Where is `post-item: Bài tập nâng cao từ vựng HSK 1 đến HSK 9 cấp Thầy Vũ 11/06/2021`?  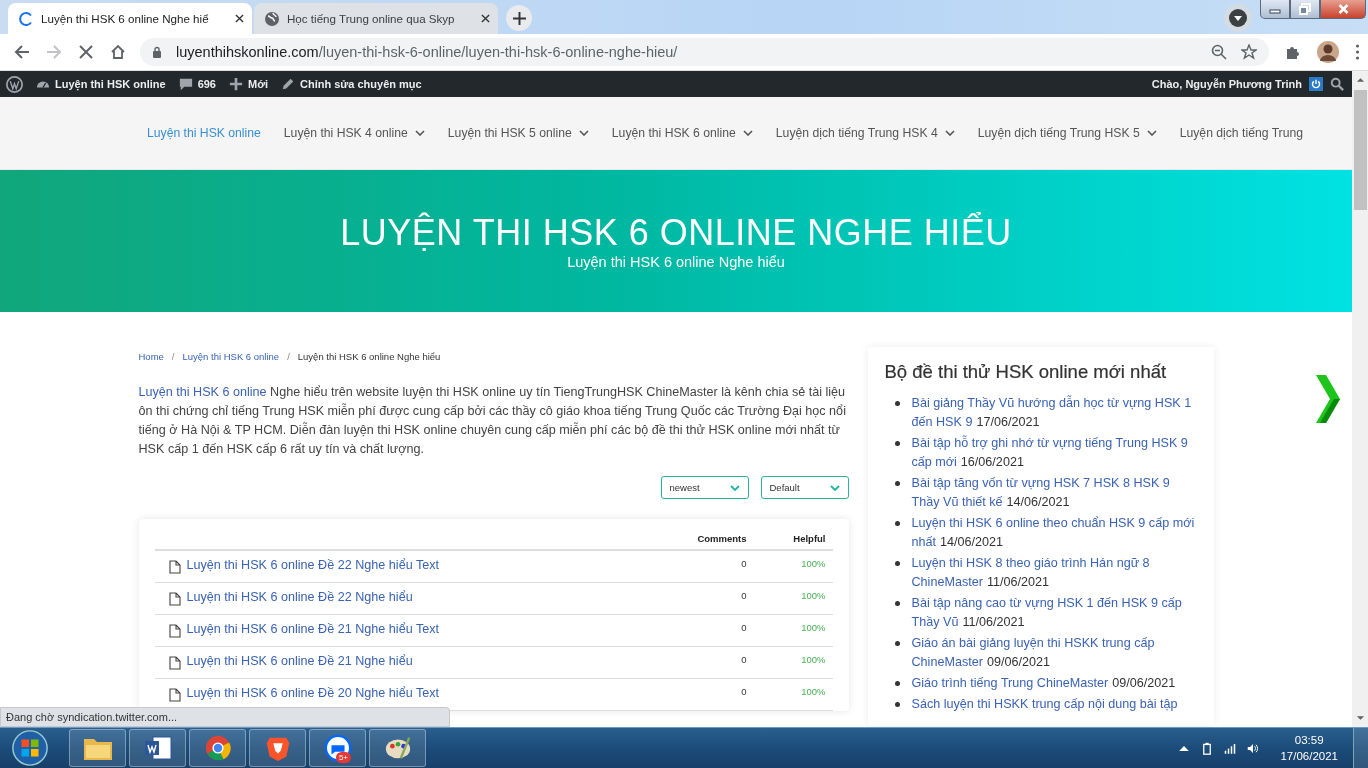
post-item: Bài tập nâng cao từ vựng HSK 1 đến HSK 9 cấp Thầy Vũ 11/06/2021 is located at coordinates (1054, 613).